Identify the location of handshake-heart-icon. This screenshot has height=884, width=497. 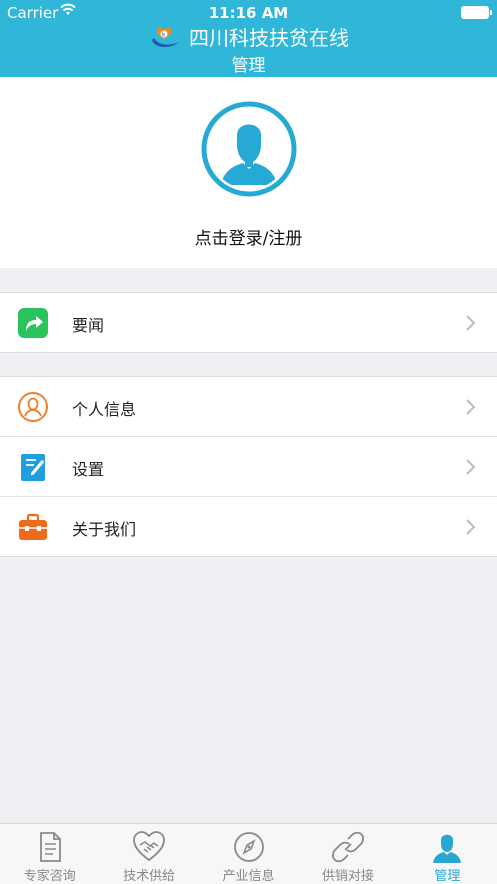
(149, 846).